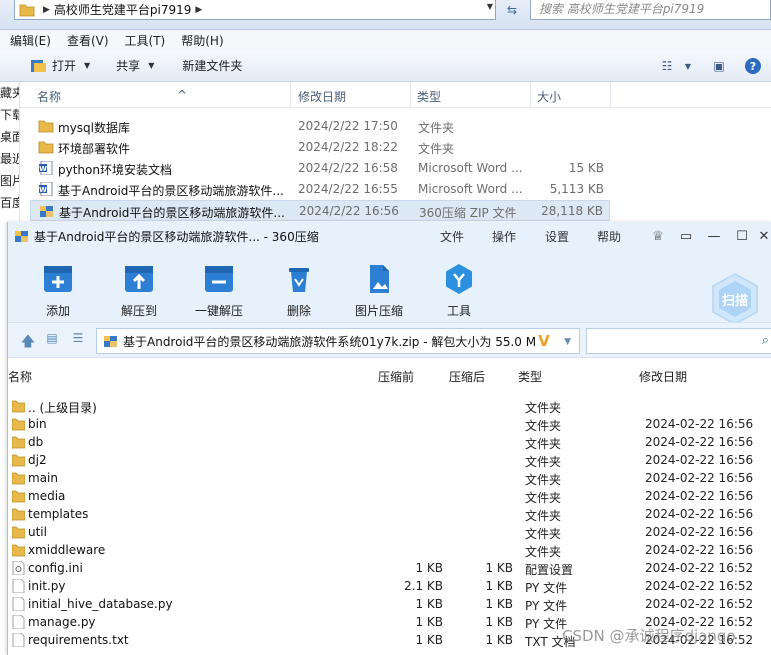 The width and height of the screenshot is (771, 655). What do you see at coordinates (219, 288) in the screenshot?
I see `one-click-extract-button: 一键解压` at bounding box center [219, 288].